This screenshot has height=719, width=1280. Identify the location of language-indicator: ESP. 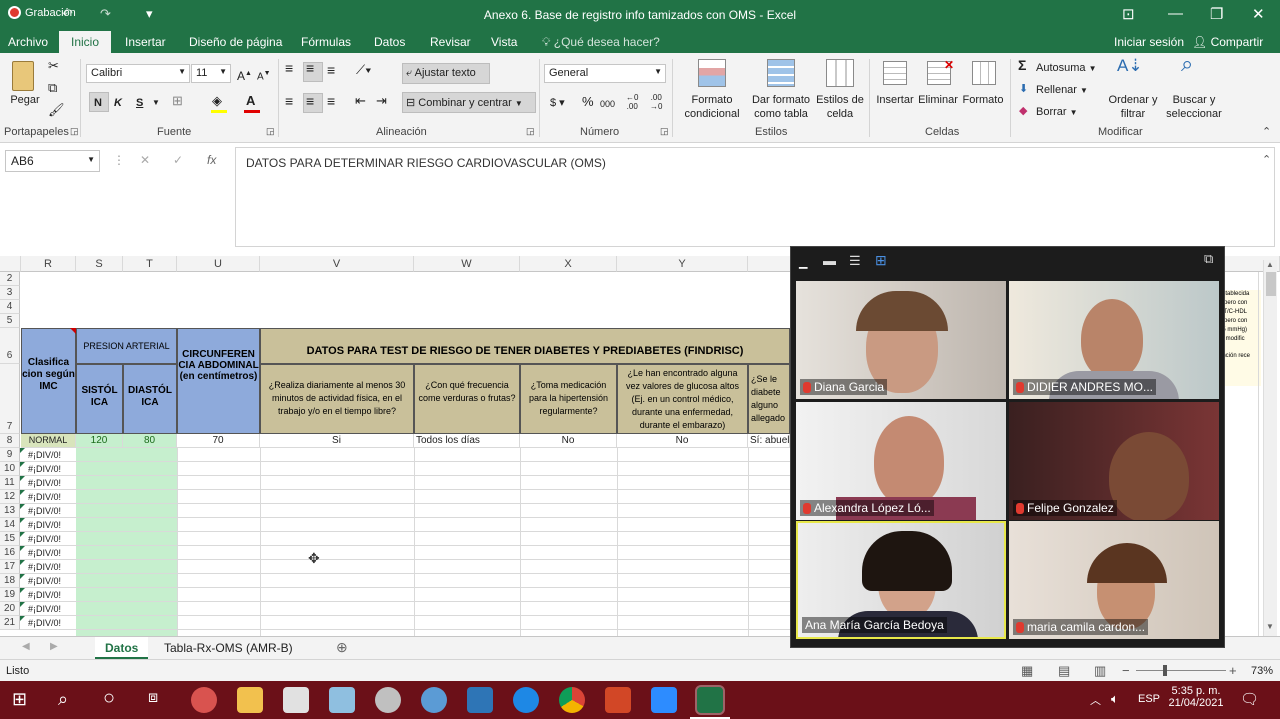
(1149, 699).